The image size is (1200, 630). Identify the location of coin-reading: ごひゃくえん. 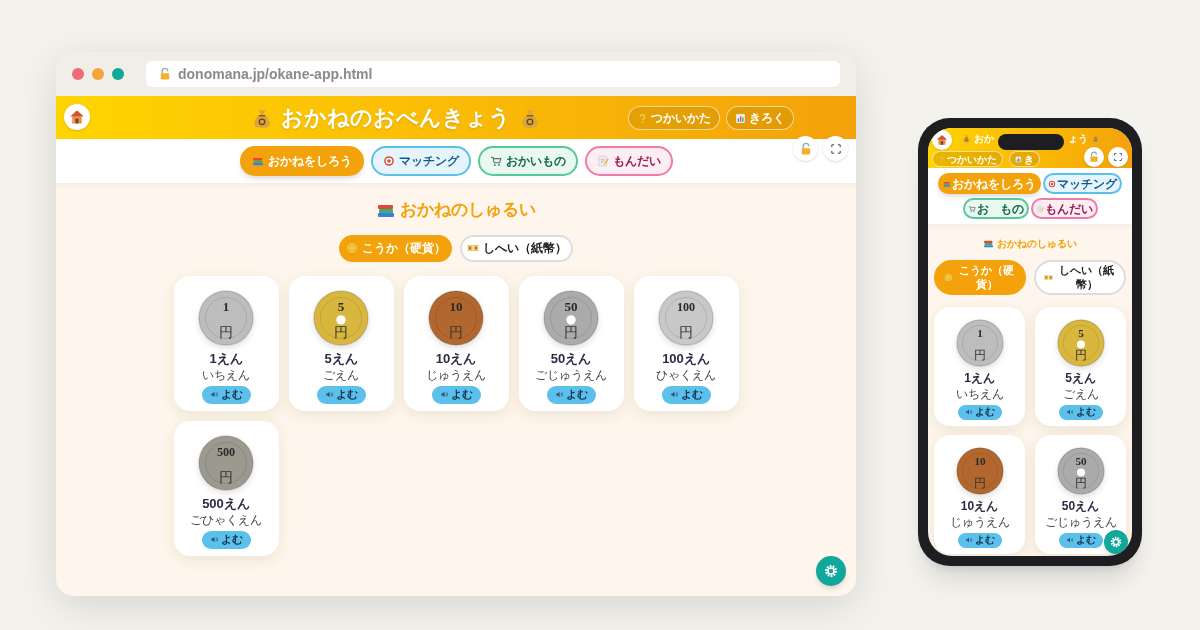
(226, 520).